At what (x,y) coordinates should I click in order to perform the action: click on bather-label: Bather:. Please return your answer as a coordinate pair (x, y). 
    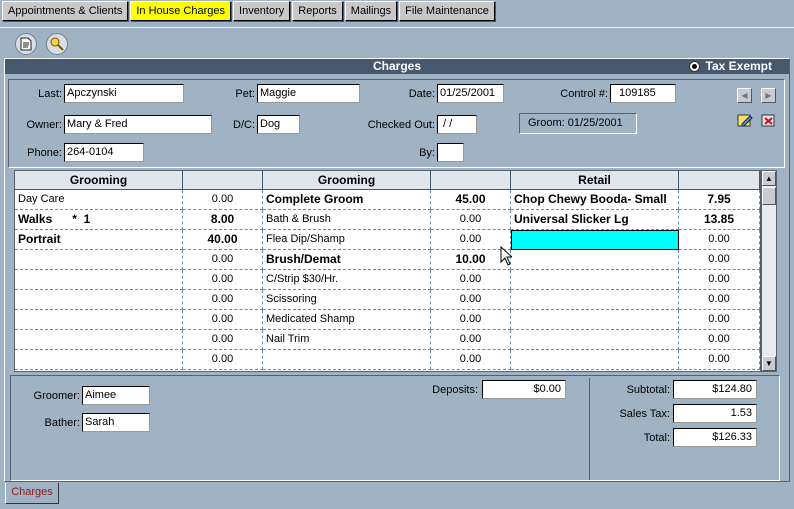
    Looking at the image, I should click on (62, 423).